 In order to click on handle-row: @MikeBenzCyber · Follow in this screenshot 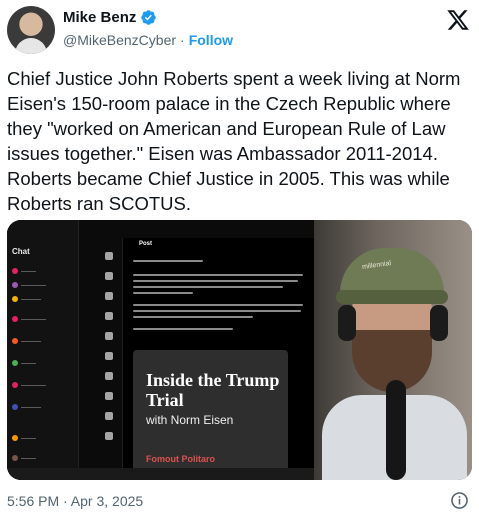, I will do `click(148, 40)`.